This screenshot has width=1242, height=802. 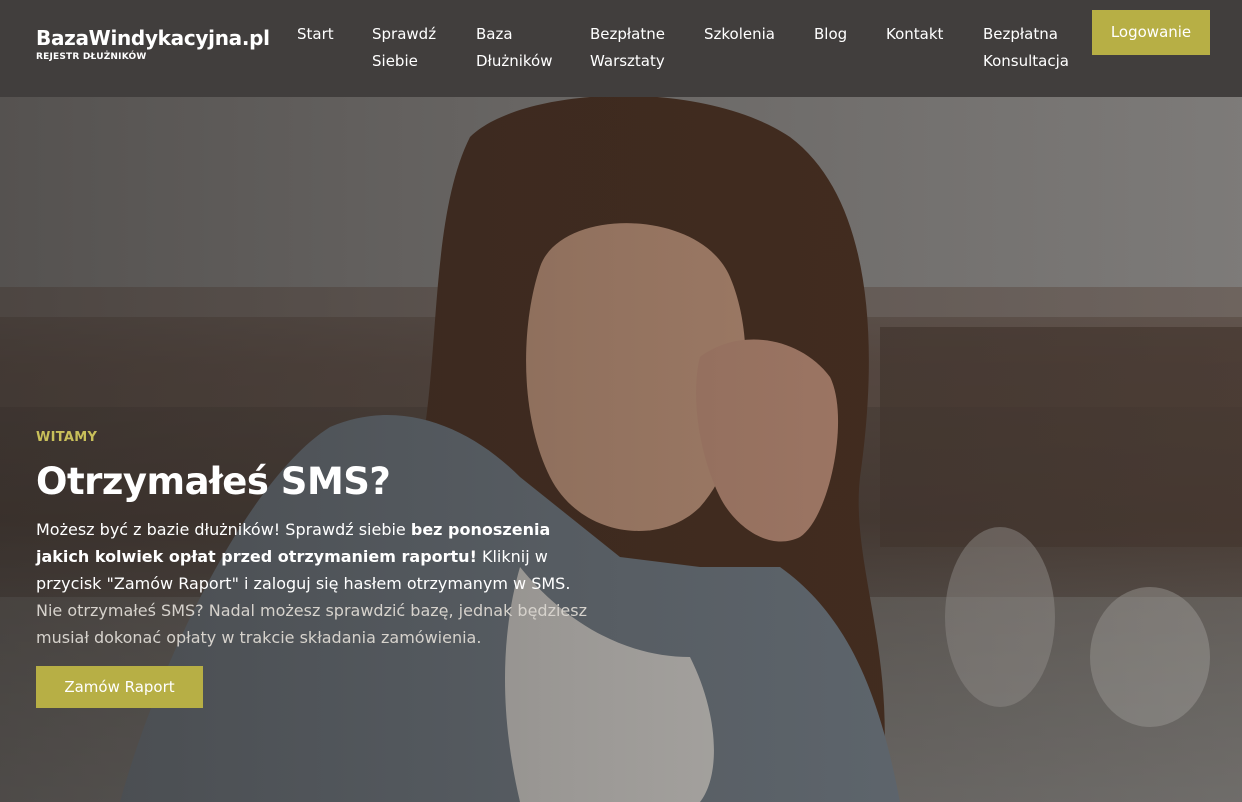 I want to click on nav-label-line2: Warsztaty, so click(x=627, y=61).